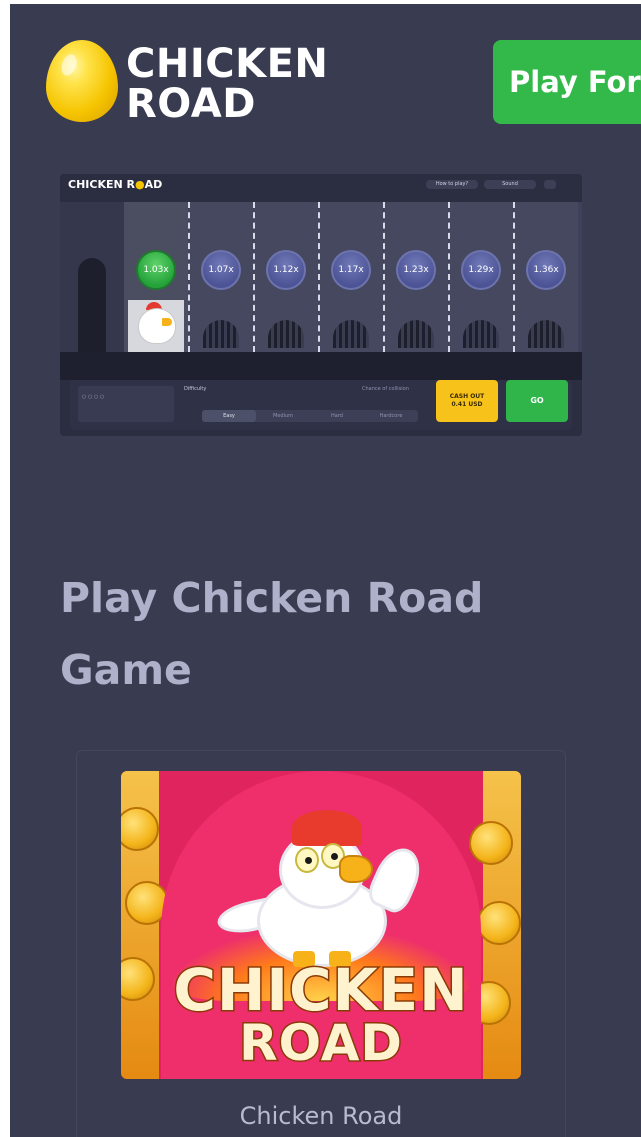 Image resolution: width=641 pixels, height=1137 pixels. What do you see at coordinates (101, 184) in the screenshot?
I see `game-logo-left: CHICKEN R` at bounding box center [101, 184].